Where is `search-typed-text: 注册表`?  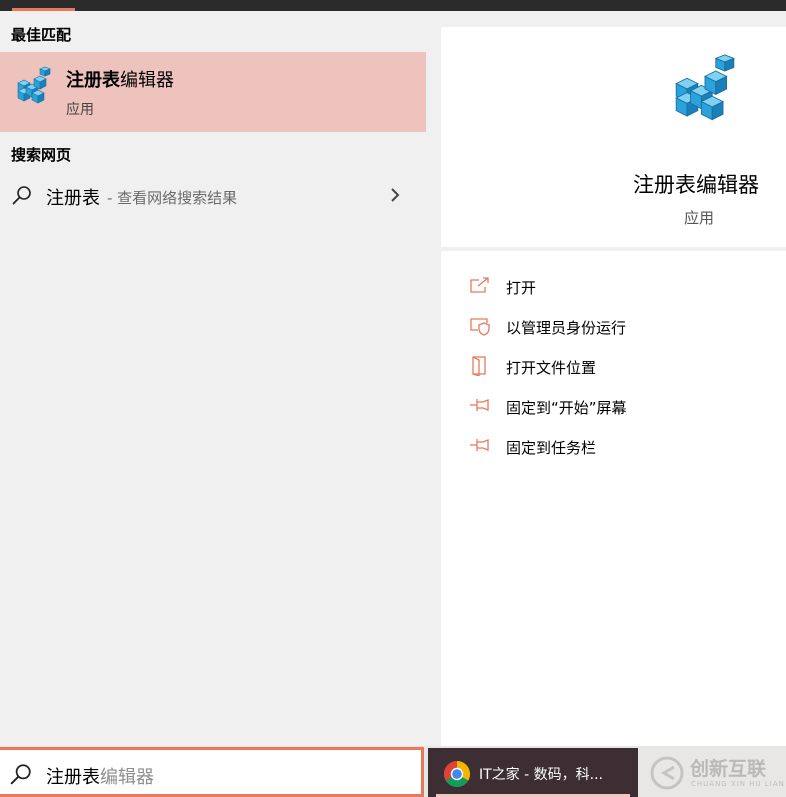 search-typed-text: 注册表 is located at coordinates (73, 777).